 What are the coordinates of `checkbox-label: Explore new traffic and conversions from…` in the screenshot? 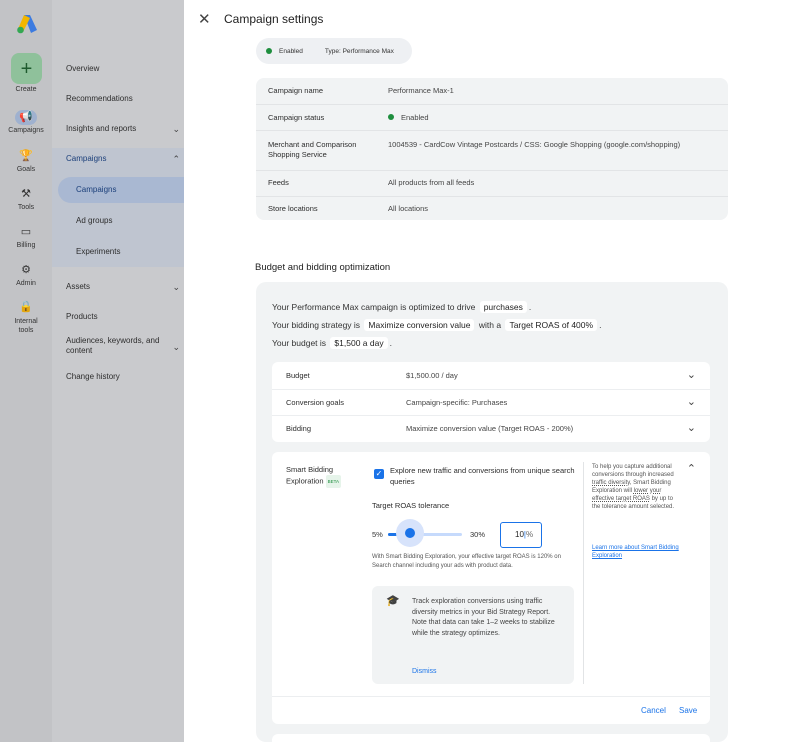 It's located at (482, 476).